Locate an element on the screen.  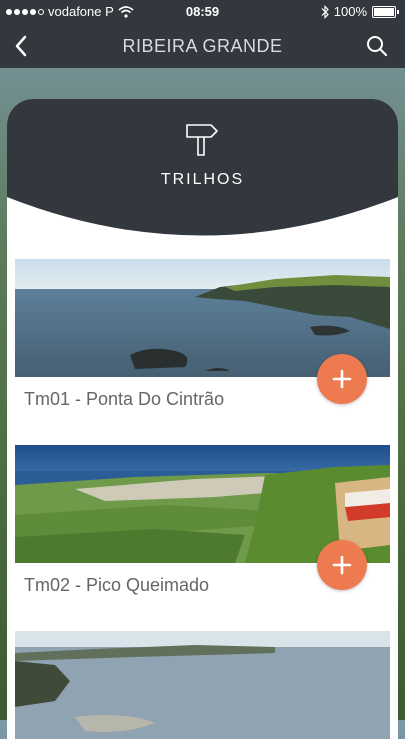
battery-icon is located at coordinates (384, 11).